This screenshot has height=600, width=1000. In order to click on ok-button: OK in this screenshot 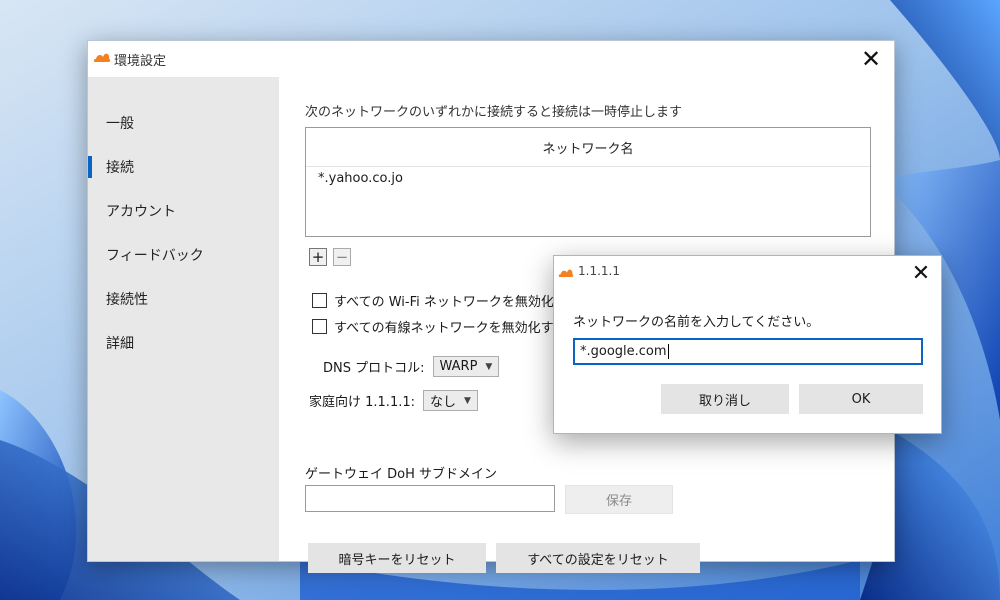, I will do `click(861, 399)`.